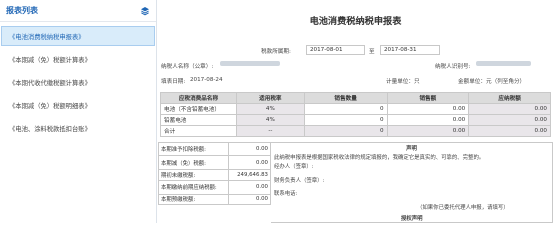  Describe the element at coordinates (78, 105) in the screenshot. I see `sidebar-item-reduction-detail: 《本期减（免）税额明细表》` at that location.